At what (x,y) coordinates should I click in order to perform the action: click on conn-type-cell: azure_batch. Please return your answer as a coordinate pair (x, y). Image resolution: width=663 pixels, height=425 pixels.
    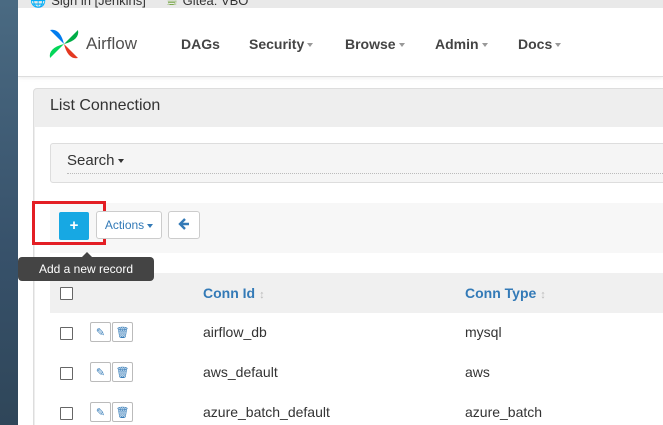
    Looking at the image, I should click on (504, 412).